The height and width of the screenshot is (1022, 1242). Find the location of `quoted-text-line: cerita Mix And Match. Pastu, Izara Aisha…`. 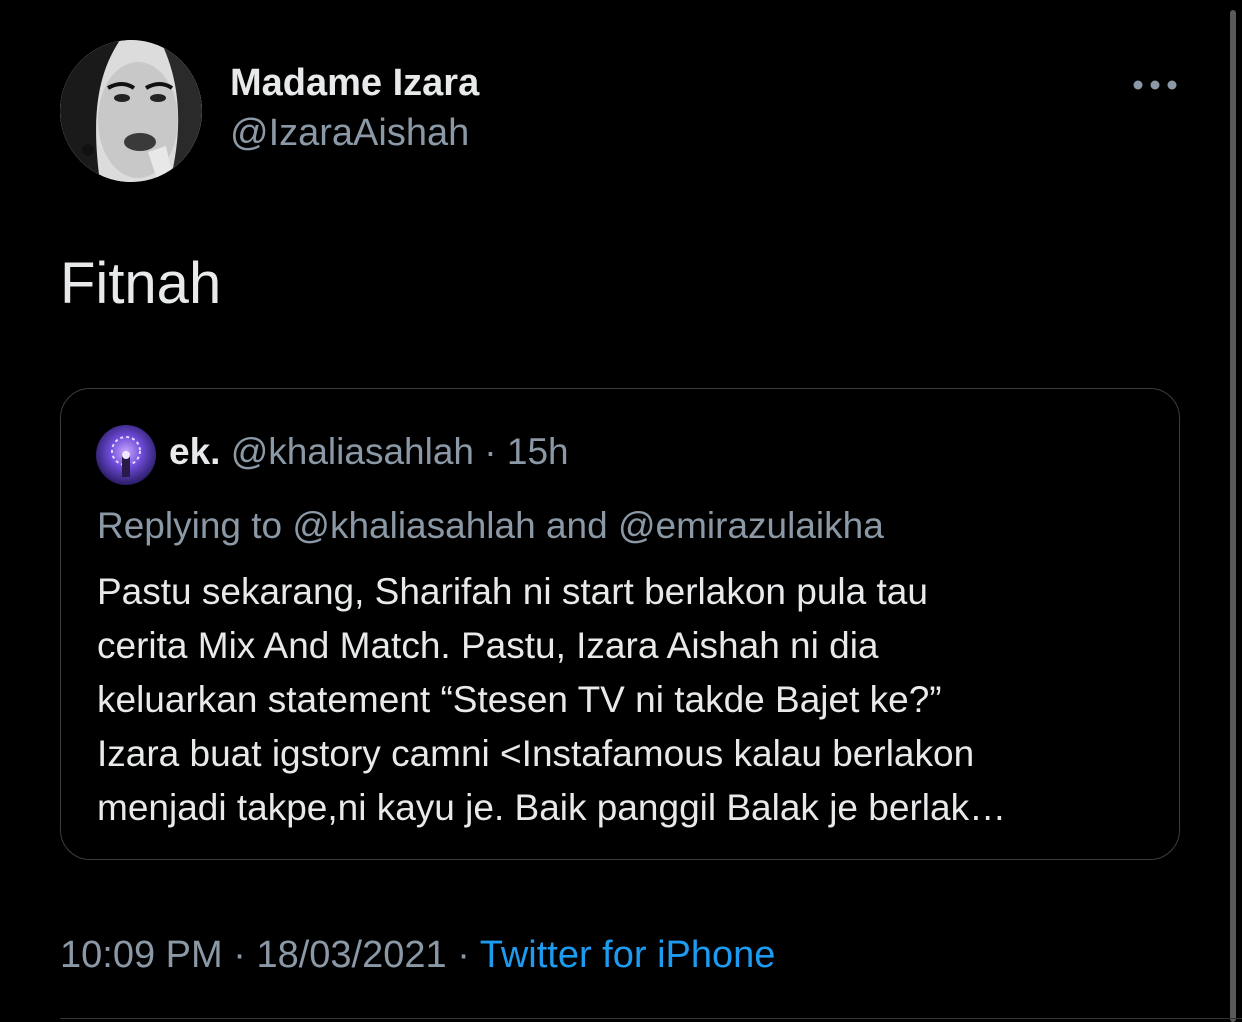

quoted-text-line: cerita Mix And Match. Pastu, Izara Aisha… is located at coordinates (488, 645).